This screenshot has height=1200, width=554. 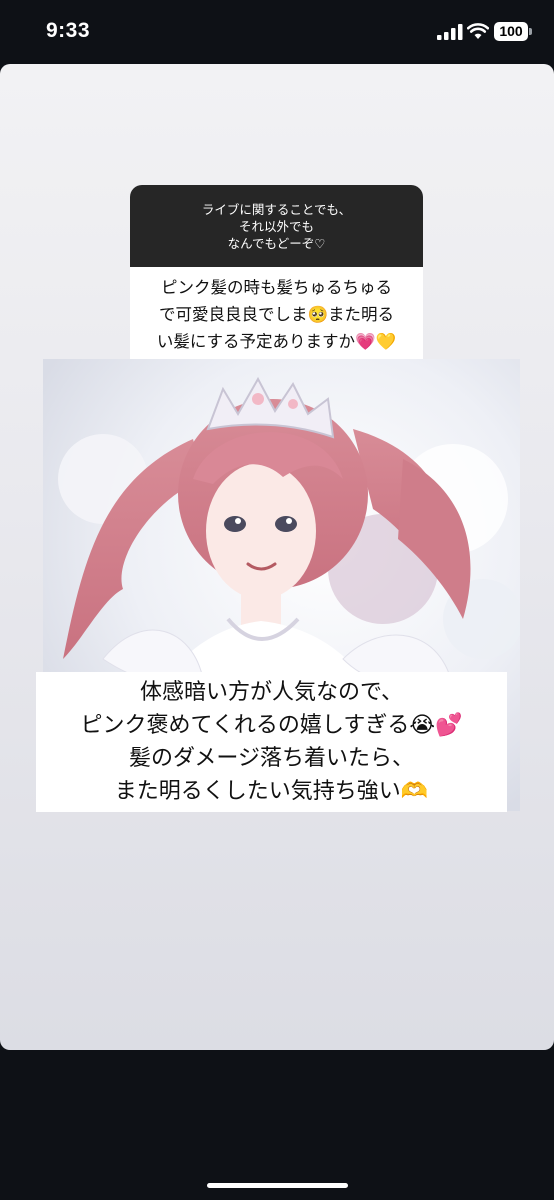 I want to click on status-time: 9:33, so click(x=68, y=30).